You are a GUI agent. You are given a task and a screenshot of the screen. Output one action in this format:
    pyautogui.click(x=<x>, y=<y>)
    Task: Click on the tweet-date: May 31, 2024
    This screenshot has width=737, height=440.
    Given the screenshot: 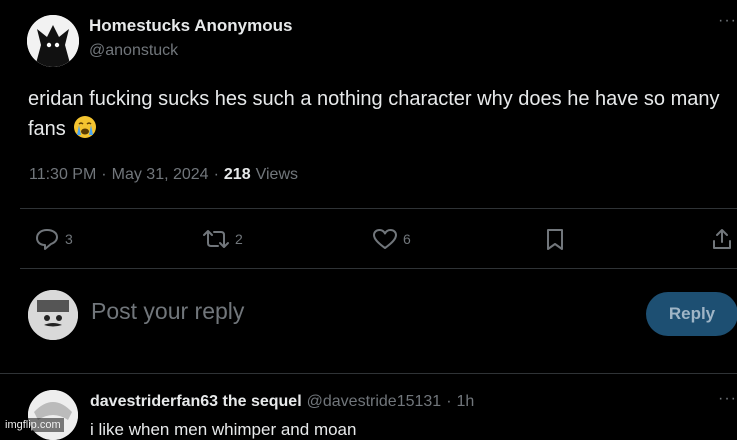 What is the action you would take?
    pyautogui.click(x=160, y=175)
    